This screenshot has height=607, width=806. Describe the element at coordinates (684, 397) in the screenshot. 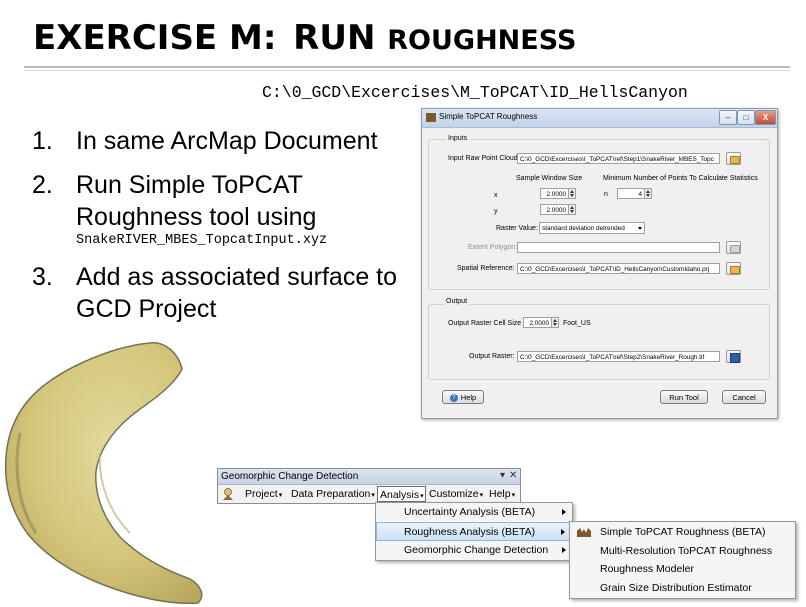

I see `run-tool-button: Run Tool` at that location.